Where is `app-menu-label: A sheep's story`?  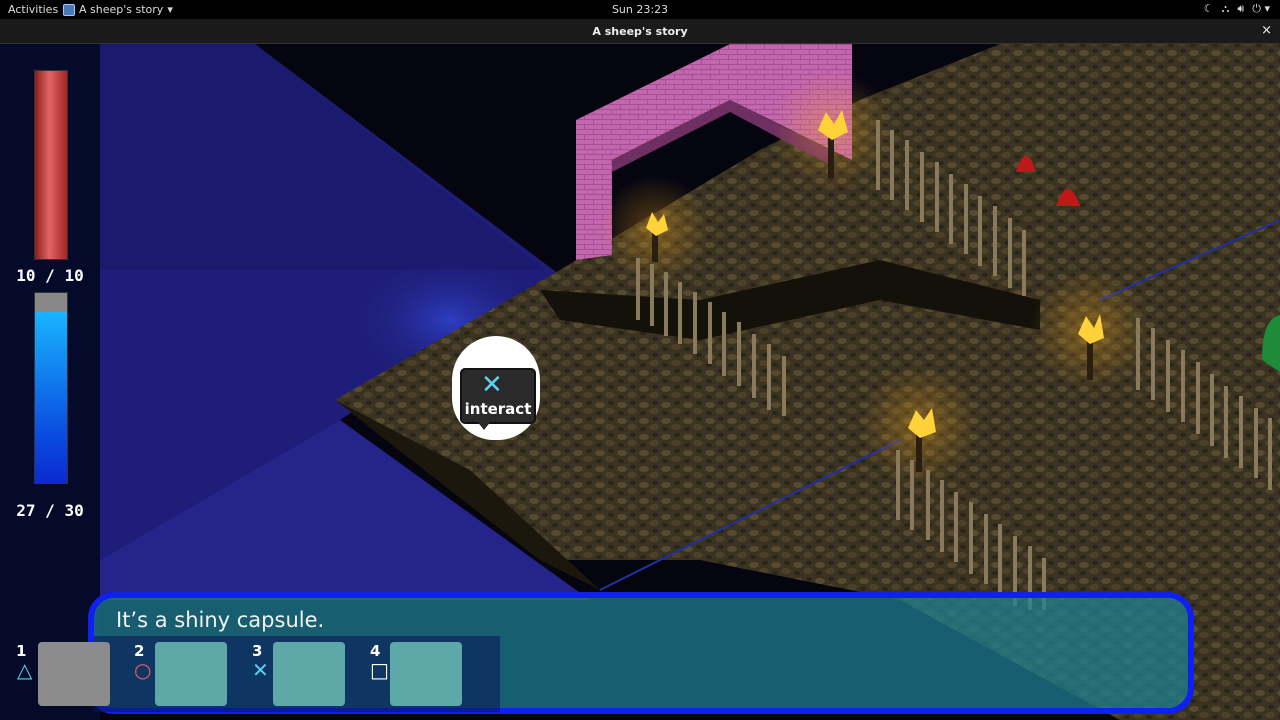
app-menu-label: A sheep's story is located at coordinates (121, 9).